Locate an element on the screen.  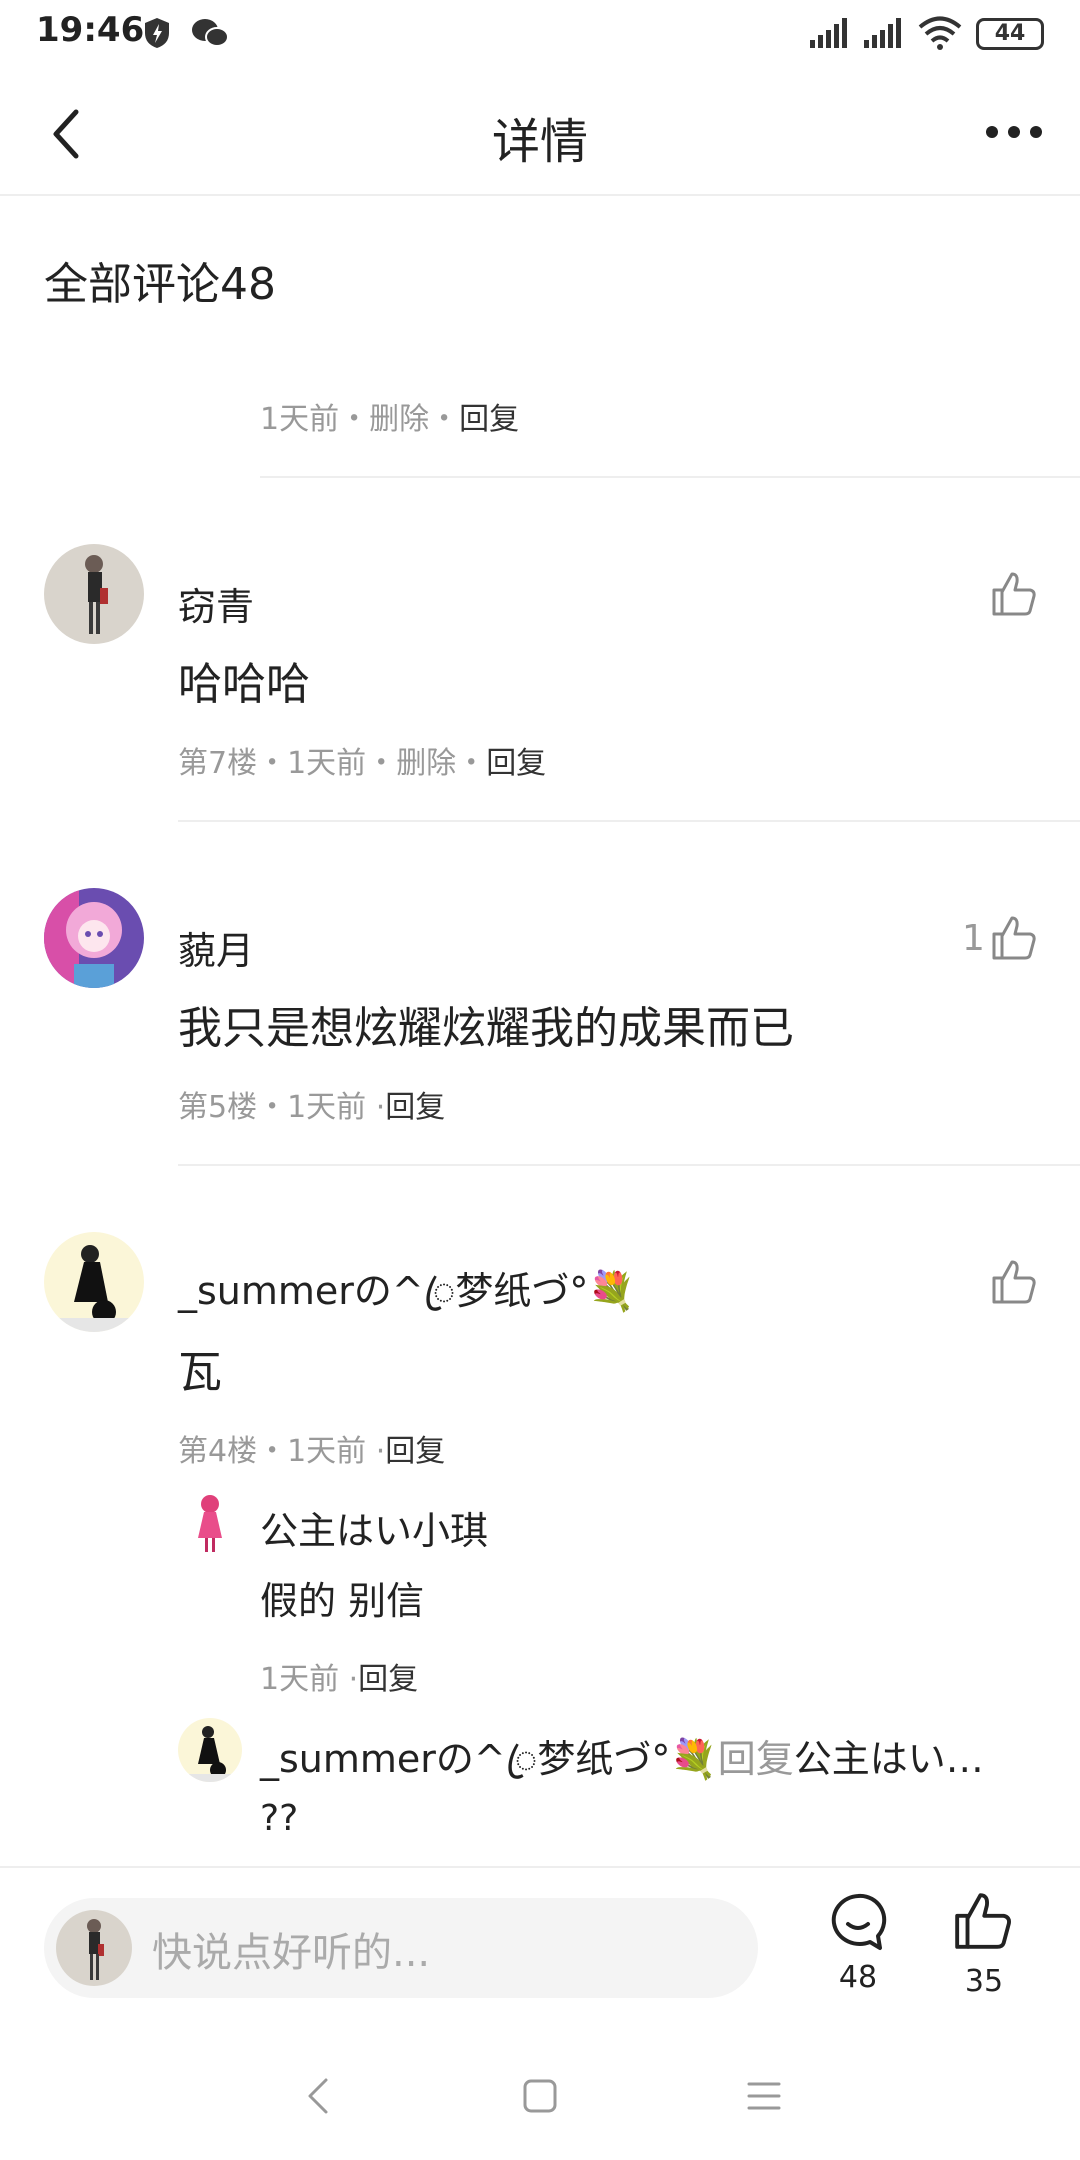
nav-bar: 详情 is located at coordinates (540, 133).